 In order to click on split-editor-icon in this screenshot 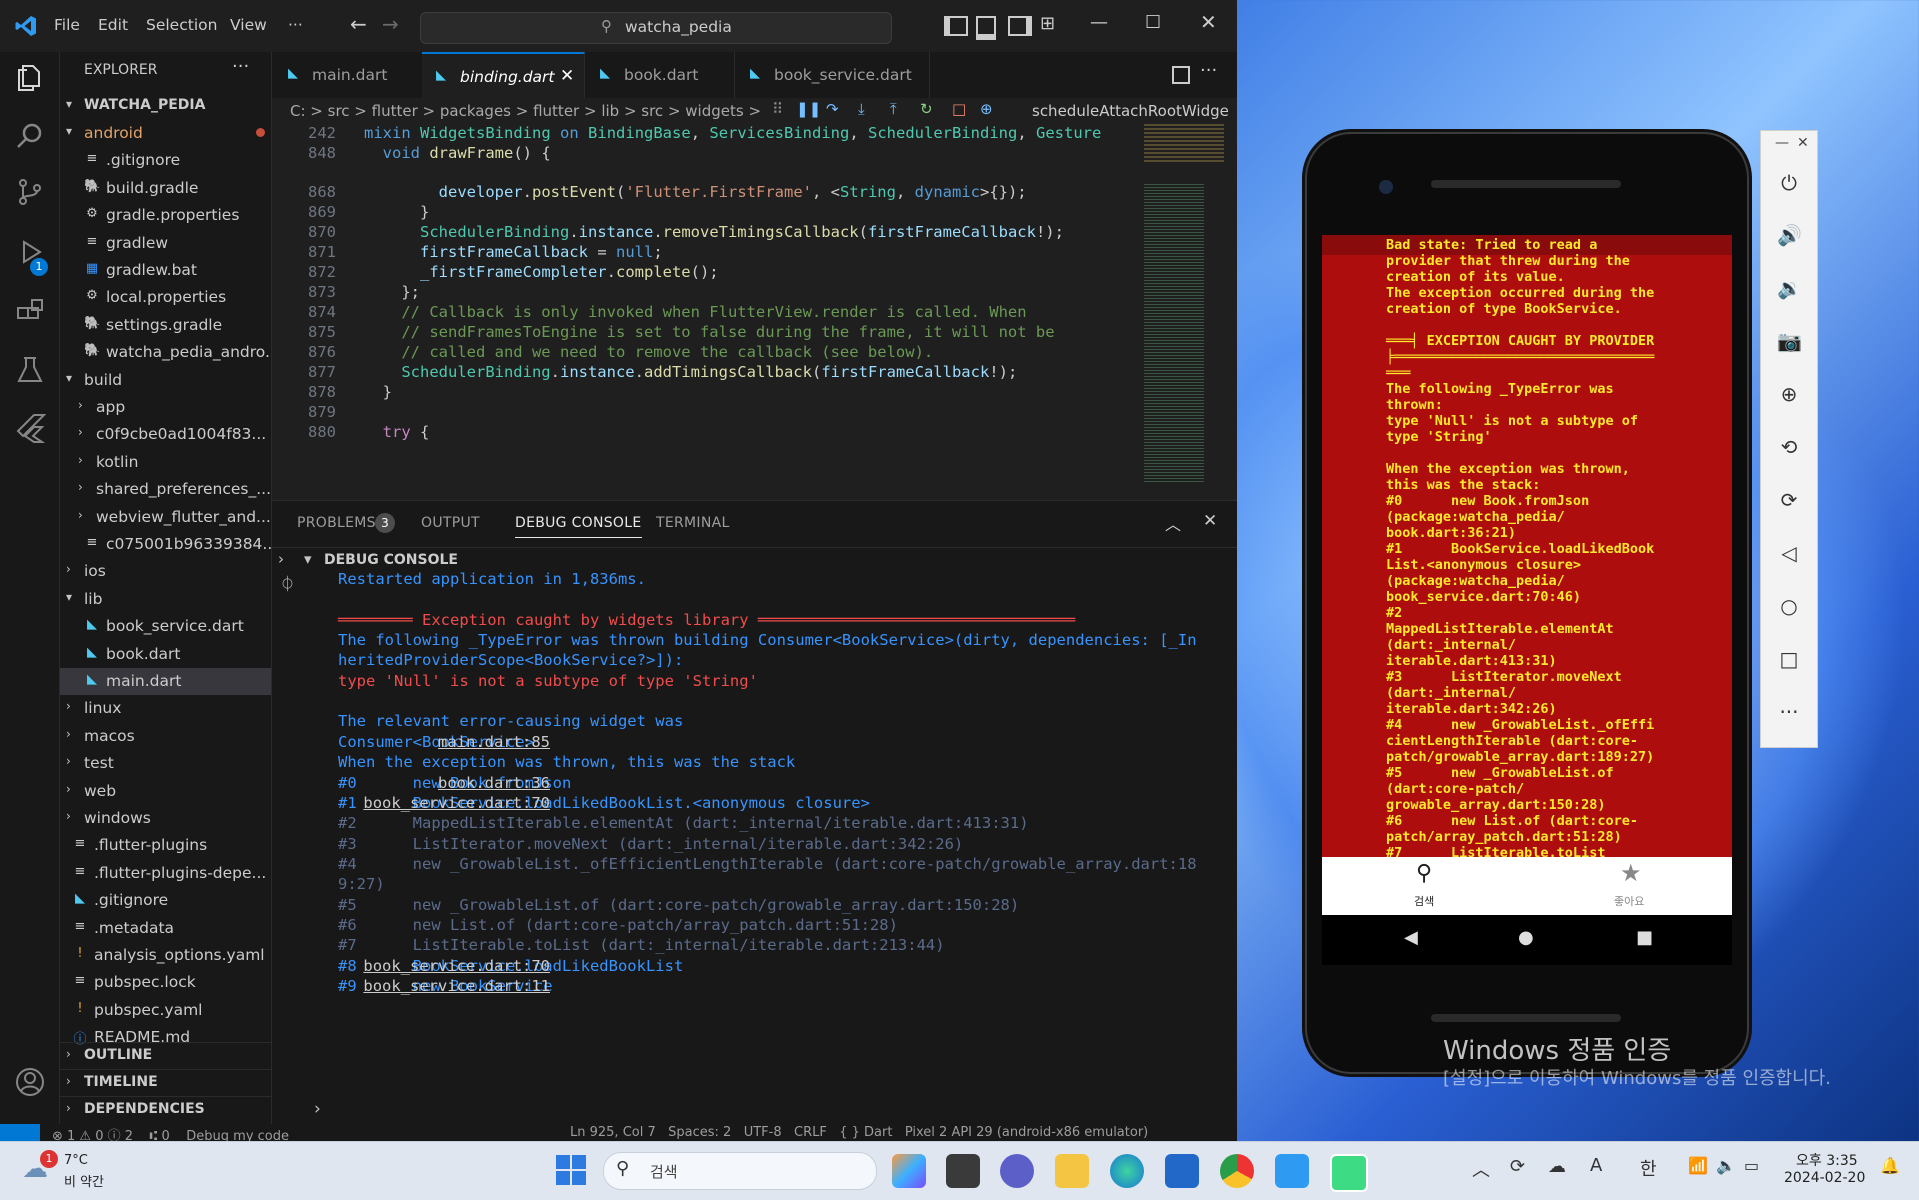, I will do `click(1181, 75)`.